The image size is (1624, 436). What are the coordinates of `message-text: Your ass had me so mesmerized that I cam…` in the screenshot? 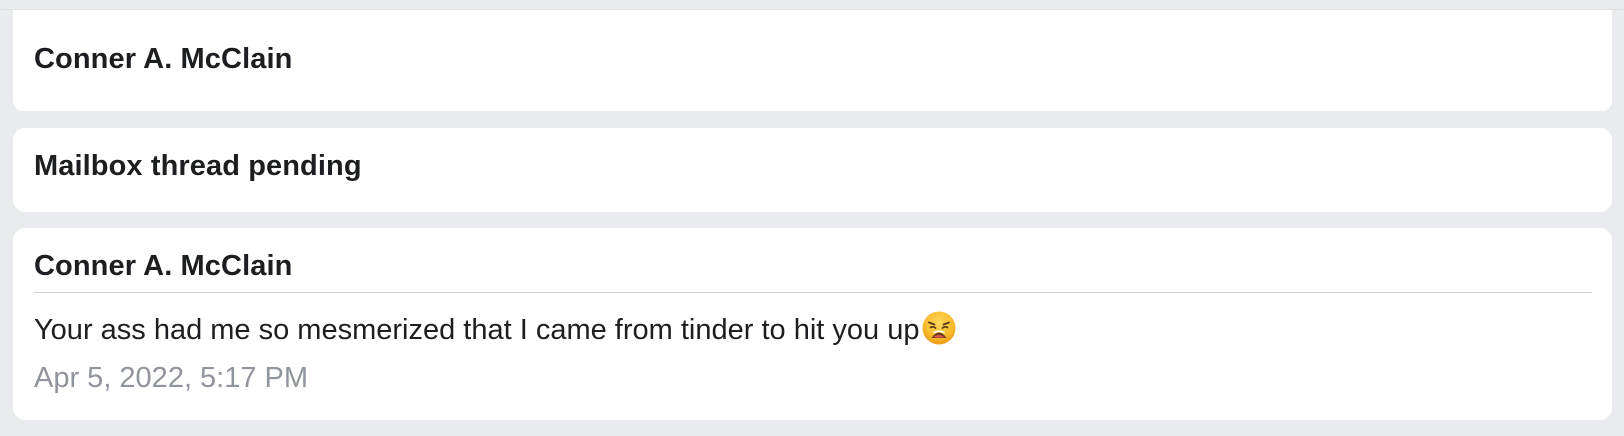 It's located at (477, 330).